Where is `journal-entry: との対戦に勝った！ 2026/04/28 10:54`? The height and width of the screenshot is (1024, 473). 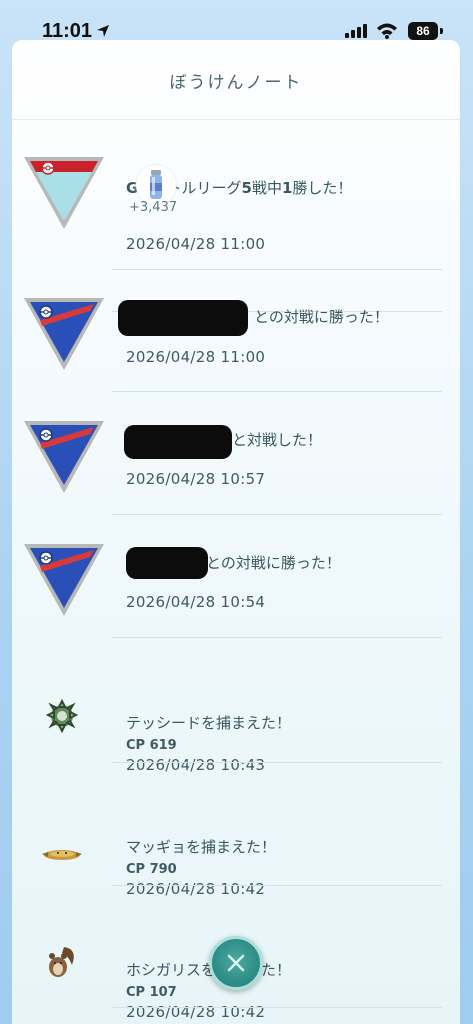 journal-entry: との対戦に勝った！ 2026/04/28 10:54 is located at coordinates (236, 577).